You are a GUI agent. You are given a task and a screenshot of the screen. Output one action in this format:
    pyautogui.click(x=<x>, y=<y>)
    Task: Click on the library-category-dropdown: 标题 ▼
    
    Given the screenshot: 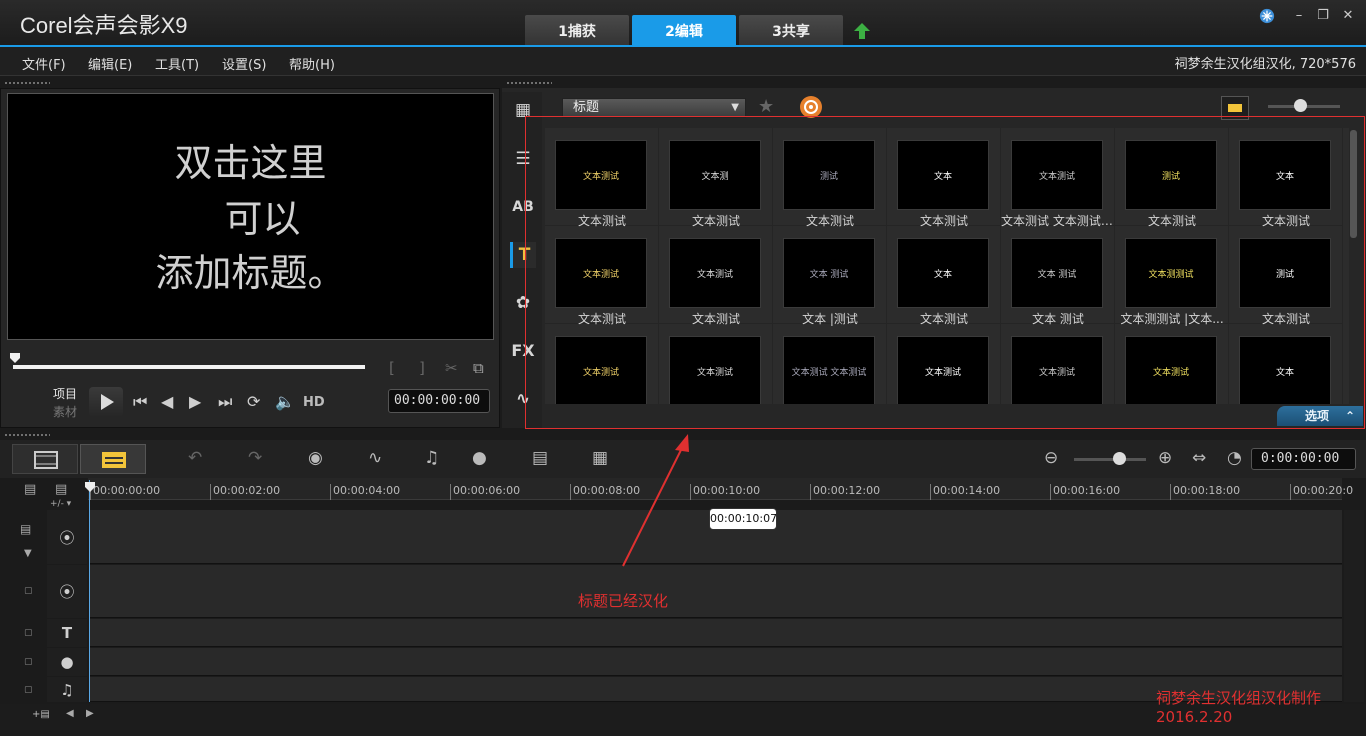 What is the action you would take?
    pyautogui.click(x=654, y=108)
    